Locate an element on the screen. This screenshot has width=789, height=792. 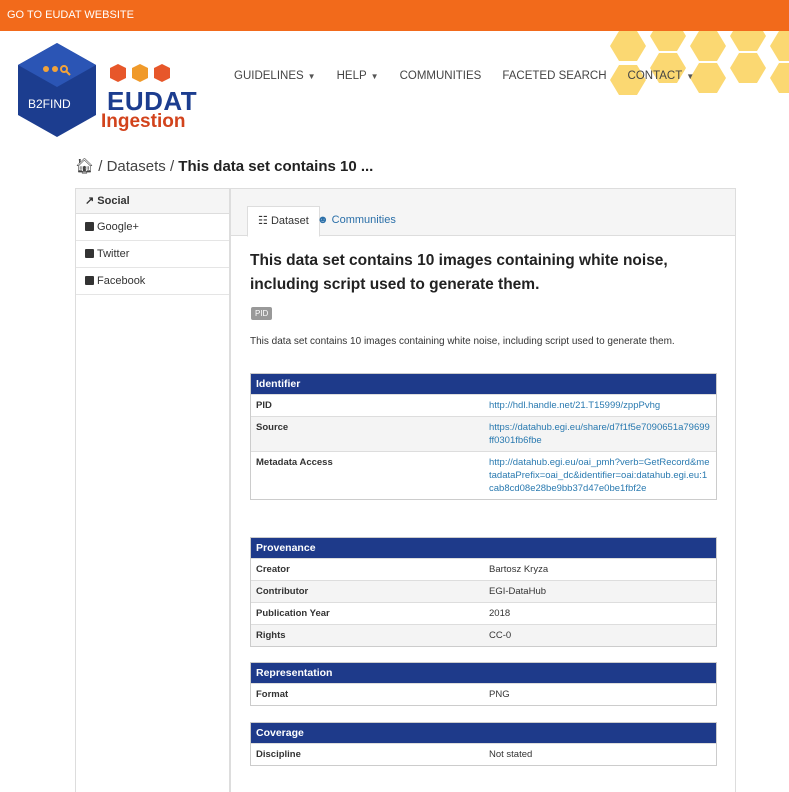
nav-contact: CONTACT ▼ is located at coordinates (661, 76).